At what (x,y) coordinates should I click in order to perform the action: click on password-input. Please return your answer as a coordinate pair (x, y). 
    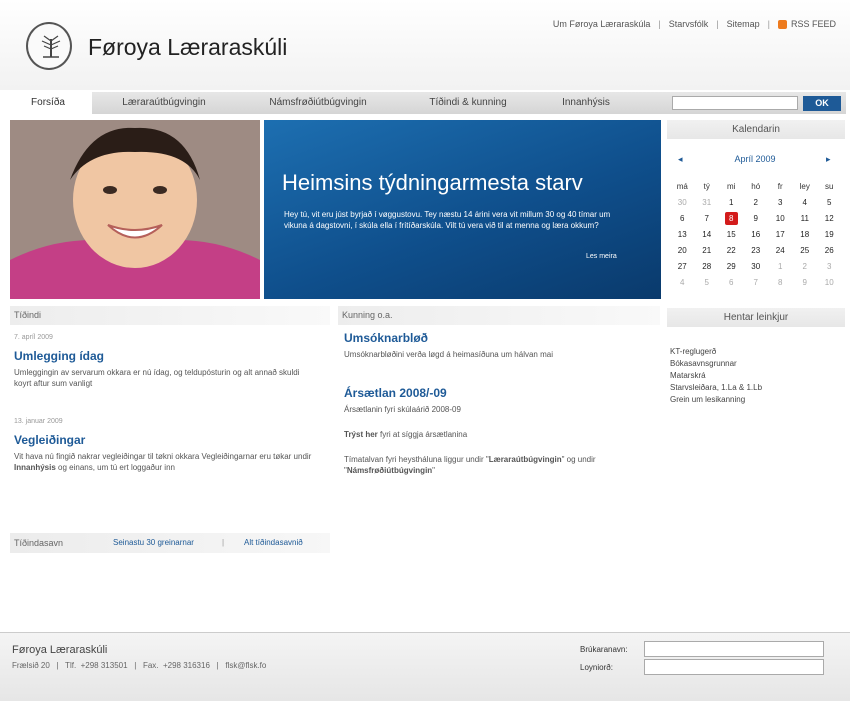
    Looking at the image, I should click on (734, 667).